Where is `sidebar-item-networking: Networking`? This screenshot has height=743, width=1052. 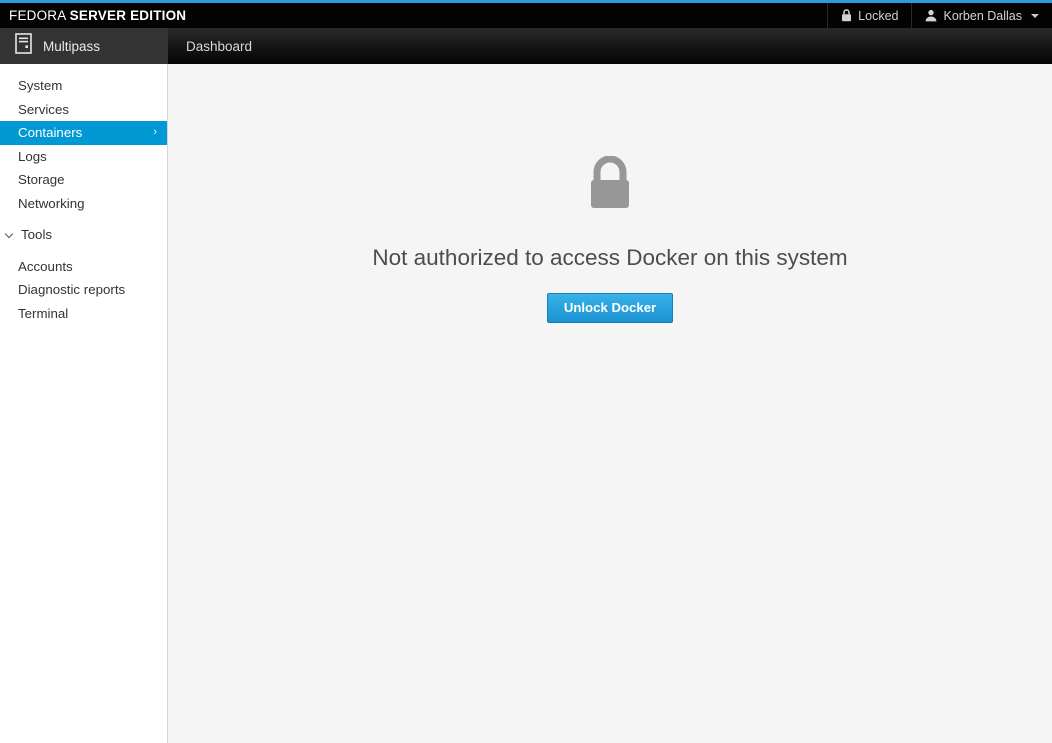
sidebar-item-networking: Networking is located at coordinates (83, 204).